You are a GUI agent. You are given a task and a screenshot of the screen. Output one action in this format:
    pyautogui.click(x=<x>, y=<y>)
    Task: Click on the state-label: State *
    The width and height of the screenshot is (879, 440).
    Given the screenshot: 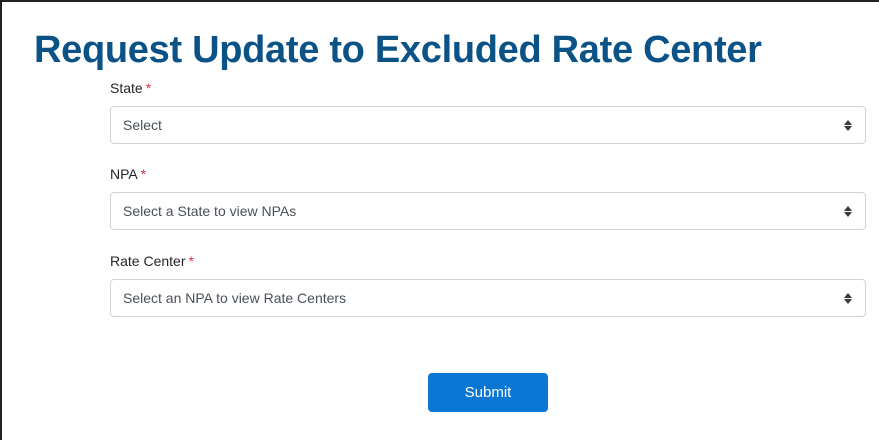 What is the action you would take?
    pyautogui.click(x=130, y=88)
    